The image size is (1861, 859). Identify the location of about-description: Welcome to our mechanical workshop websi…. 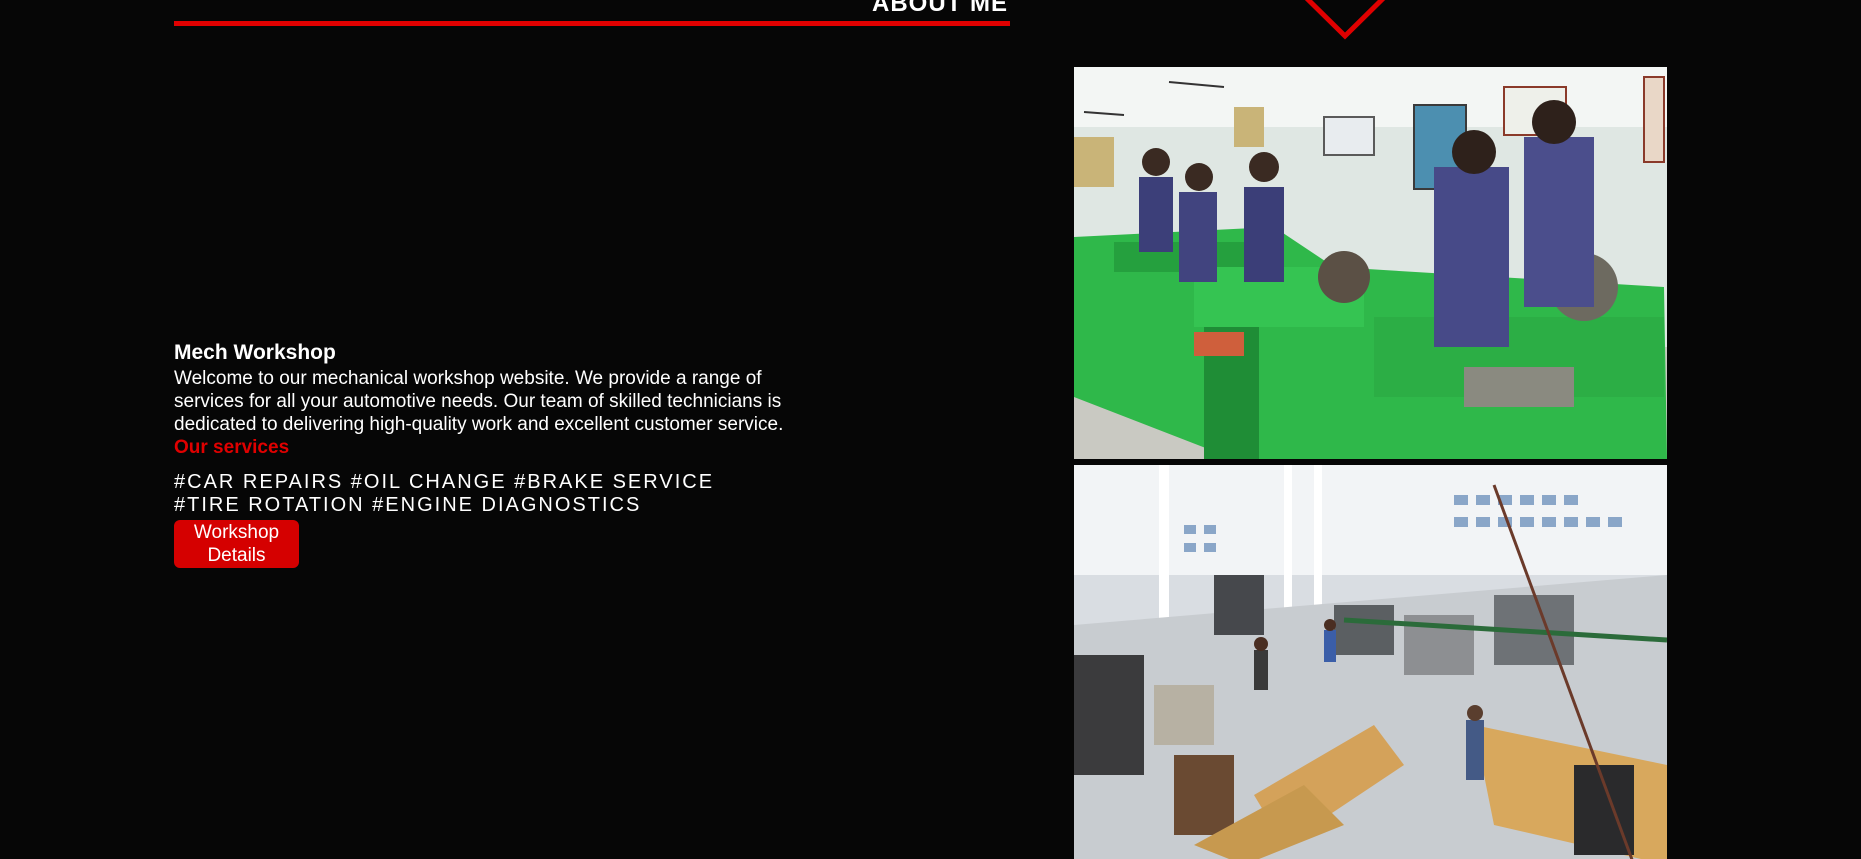
(479, 401).